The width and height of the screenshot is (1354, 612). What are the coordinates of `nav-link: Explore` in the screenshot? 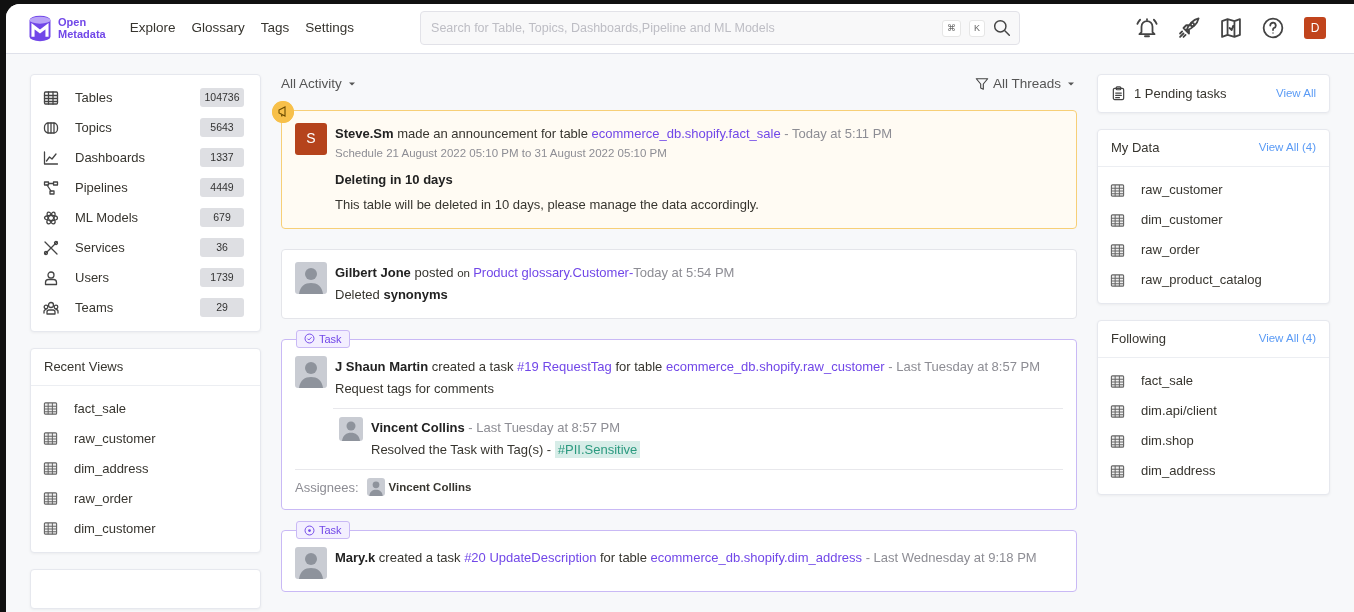 It's located at (152, 28).